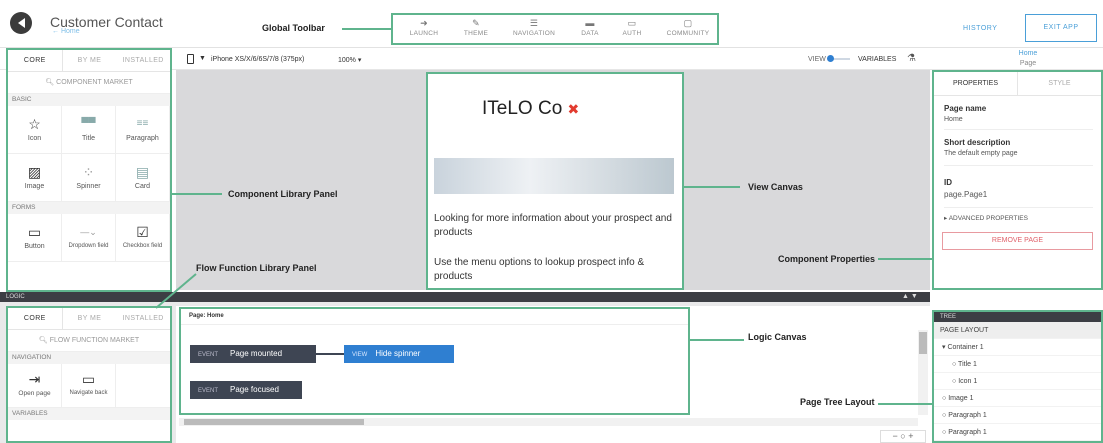  I want to click on annotation-component-properties: Component Properties, so click(827, 259).